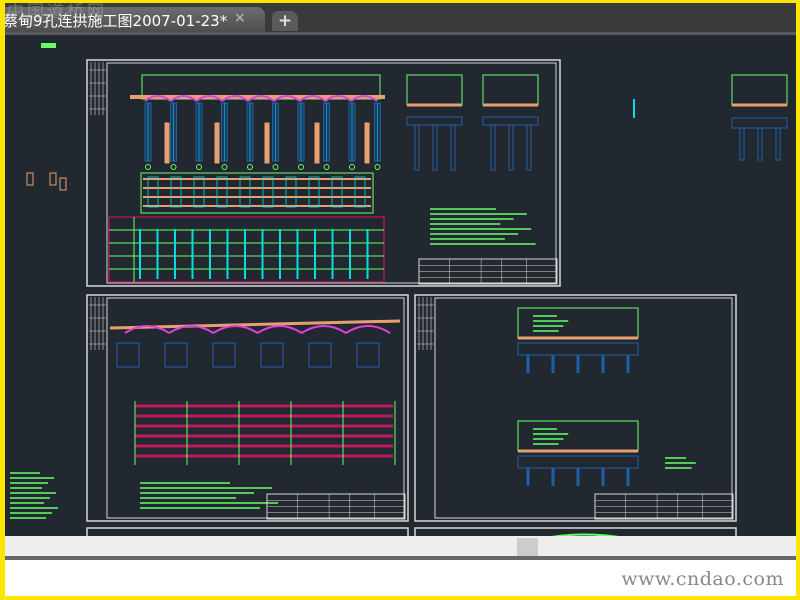 This screenshot has width=800, height=600. What do you see at coordinates (57, 12) in the screenshot?
I see `watermark-logo: 中国道桥网` at bounding box center [57, 12].